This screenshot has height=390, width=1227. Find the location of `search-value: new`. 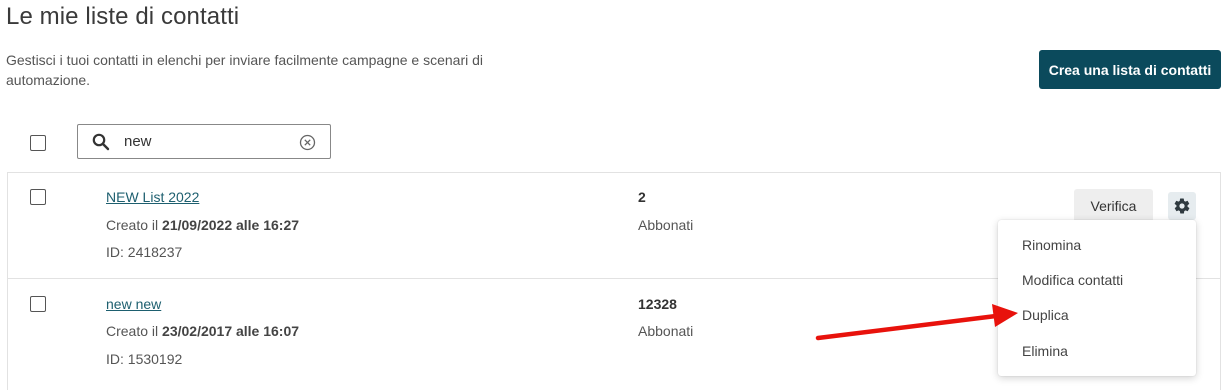

search-value: new is located at coordinates (138, 141).